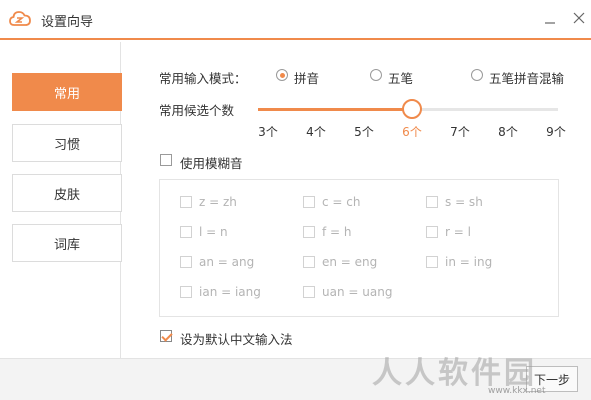 This screenshot has height=400, width=591. What do you see at coordinates (20, 18) in the screenshot?
I see `cloud-logo-icon` at bounding box center [20, 18].